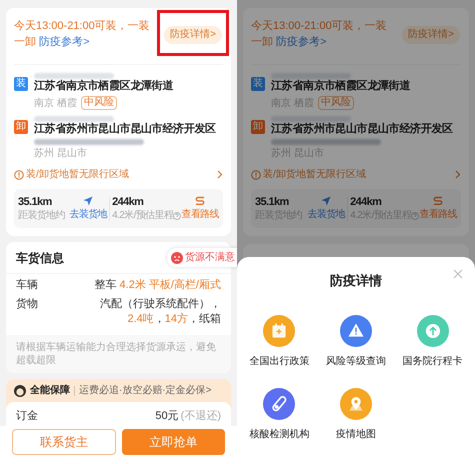 This screenshot has height=464, width=475. Describe the element at coordinates (27, 416) in the screenshot. I see `deposit-label: 订金` at that location.